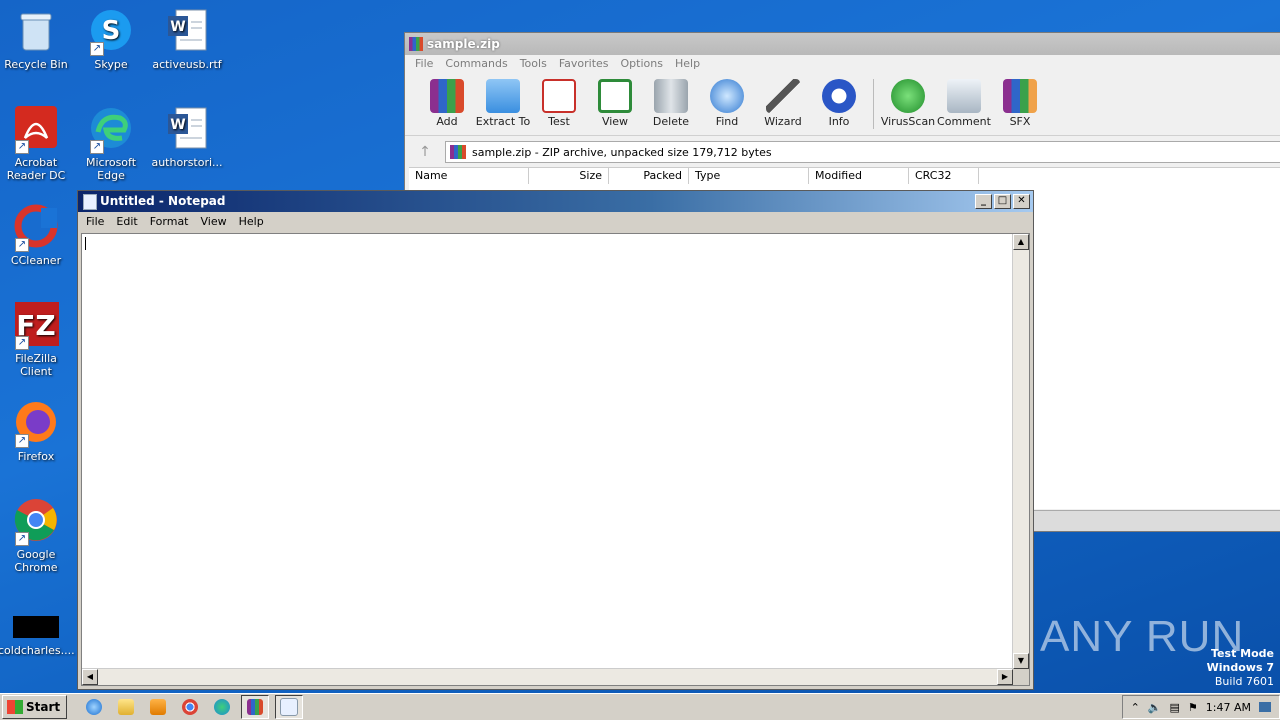  Describe the element at coordinates (37, 235) in the screenshot. I see `desktop-icon-ccleaner: ↗ CCleaner` at that location.